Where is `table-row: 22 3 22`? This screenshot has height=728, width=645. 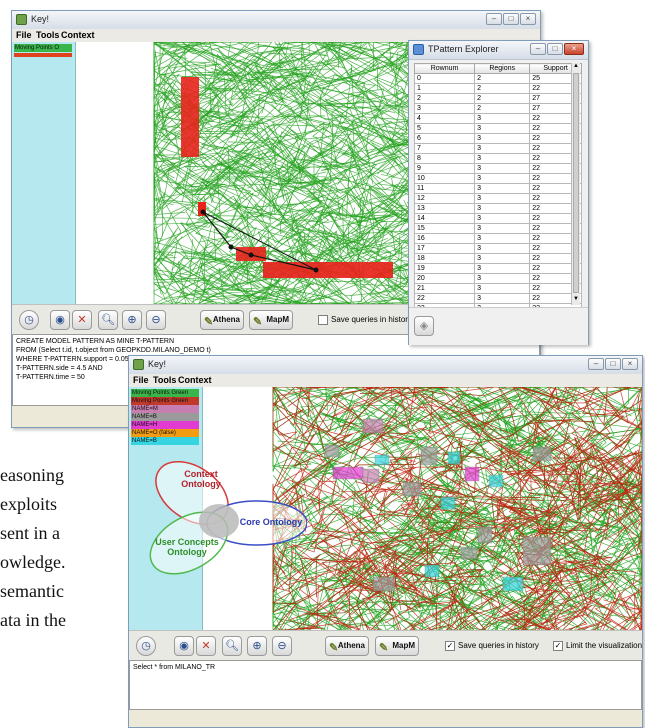
table-row: 22 3 22 is located at coordinates (497, 298).